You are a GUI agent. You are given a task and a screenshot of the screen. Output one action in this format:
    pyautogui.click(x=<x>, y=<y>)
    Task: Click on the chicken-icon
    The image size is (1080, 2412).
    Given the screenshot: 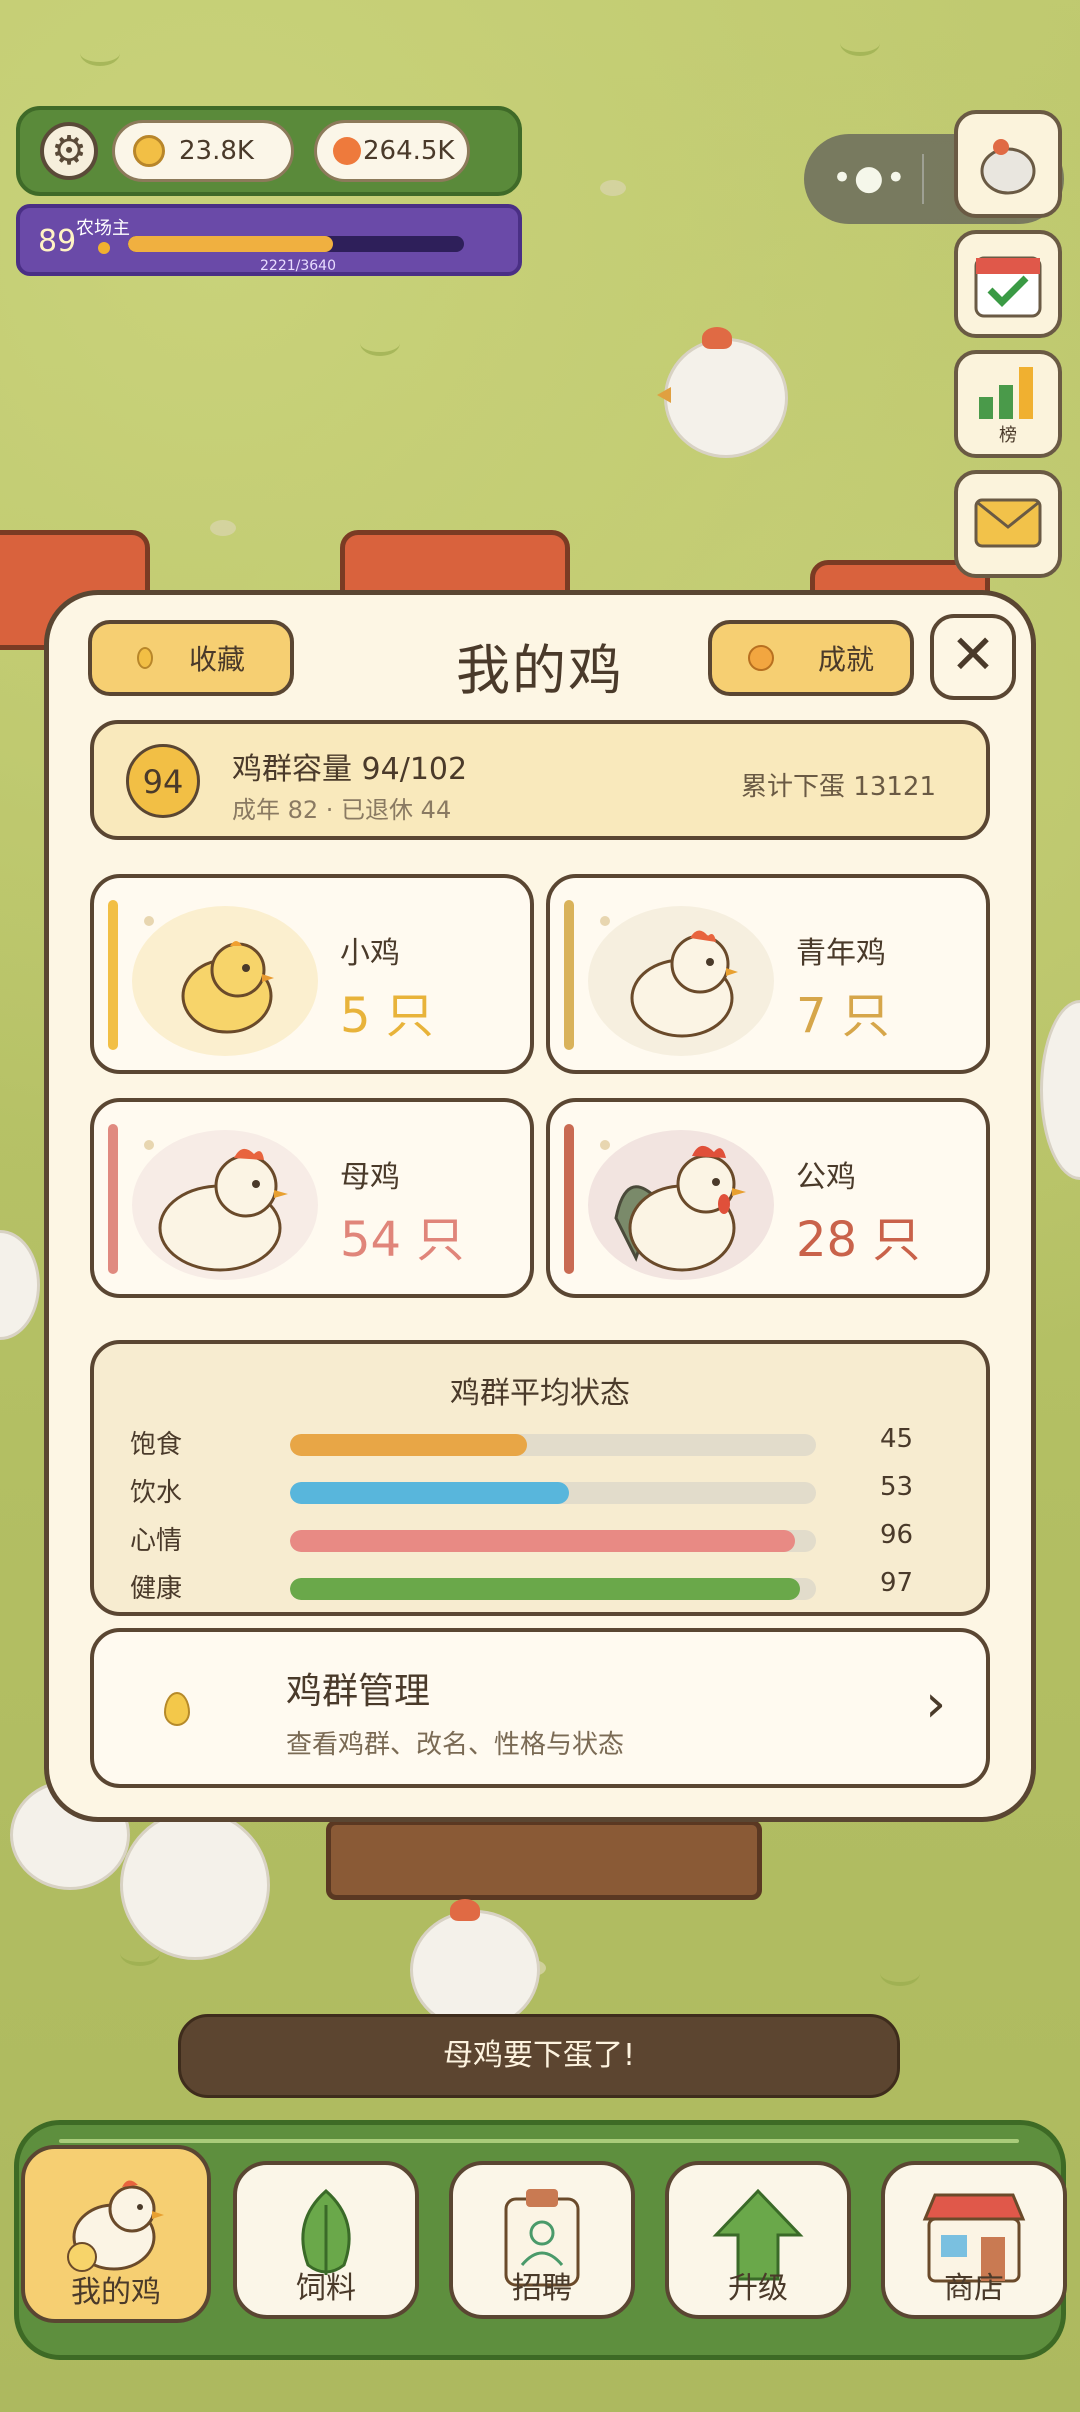 What is the action you would take?
    pyautogui.click(x=115, y=2226)
    